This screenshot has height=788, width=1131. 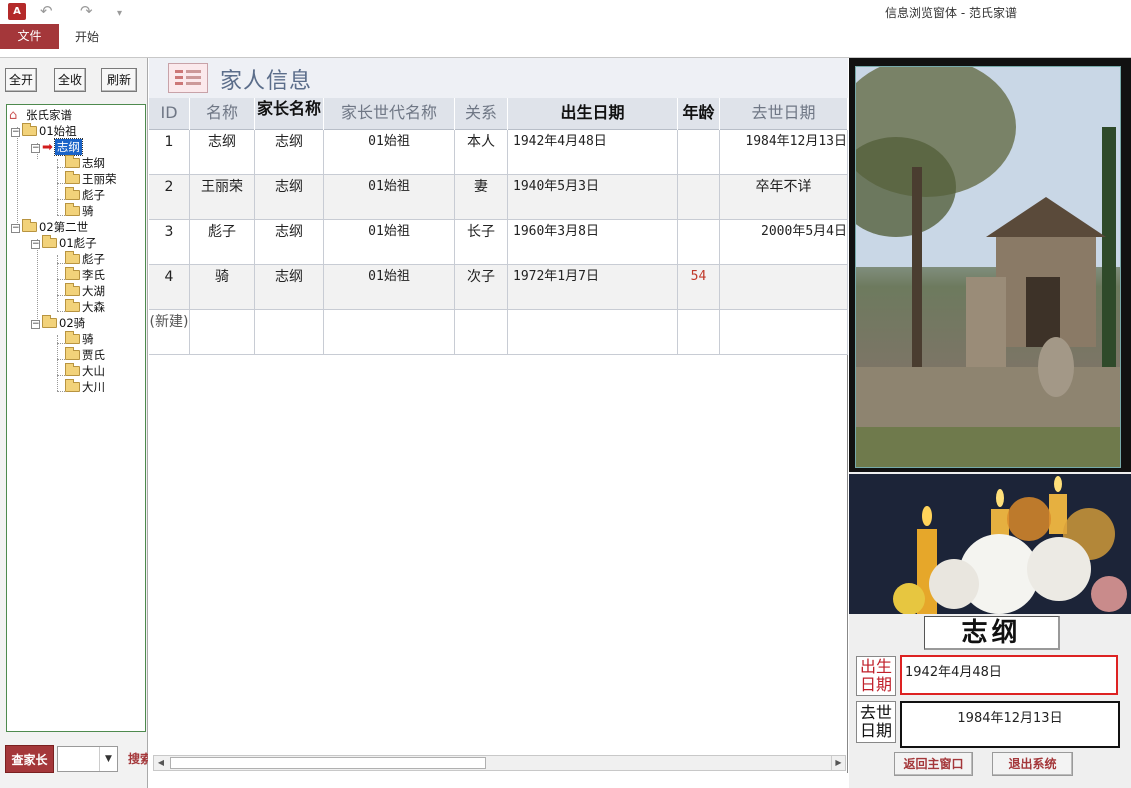 I want to click on cell-name: 骑, so click(x=222, y=287).